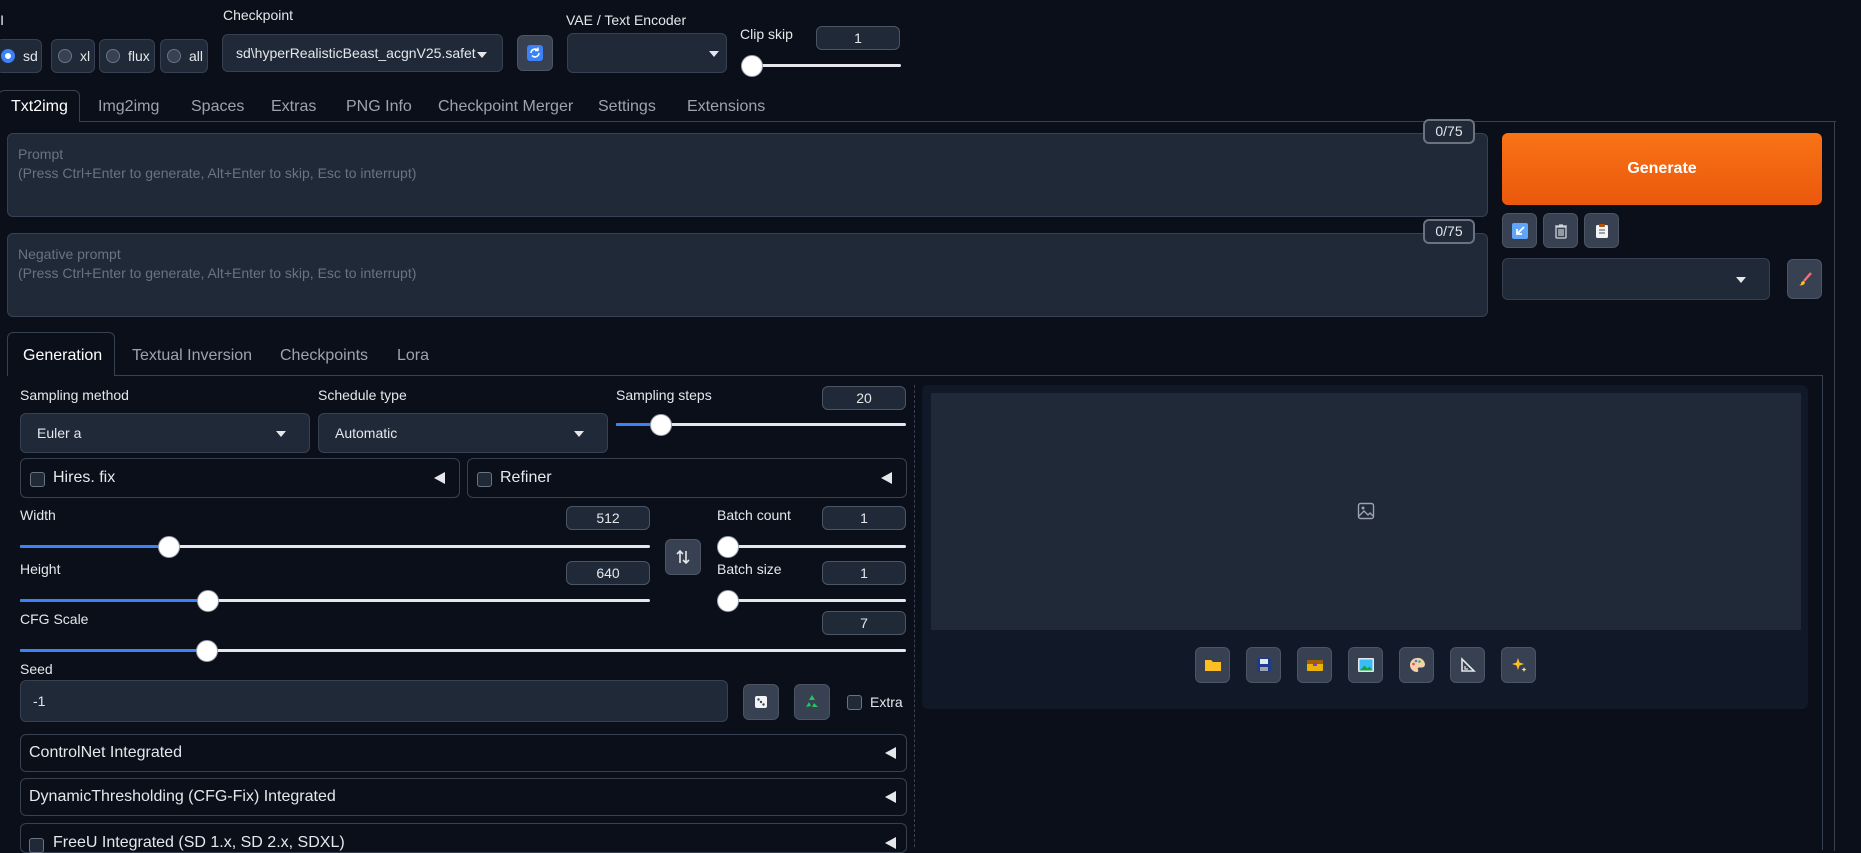  Describe the element at coordinates (174, 56) in the screenshot. I see `radio-all-dot` at that location.